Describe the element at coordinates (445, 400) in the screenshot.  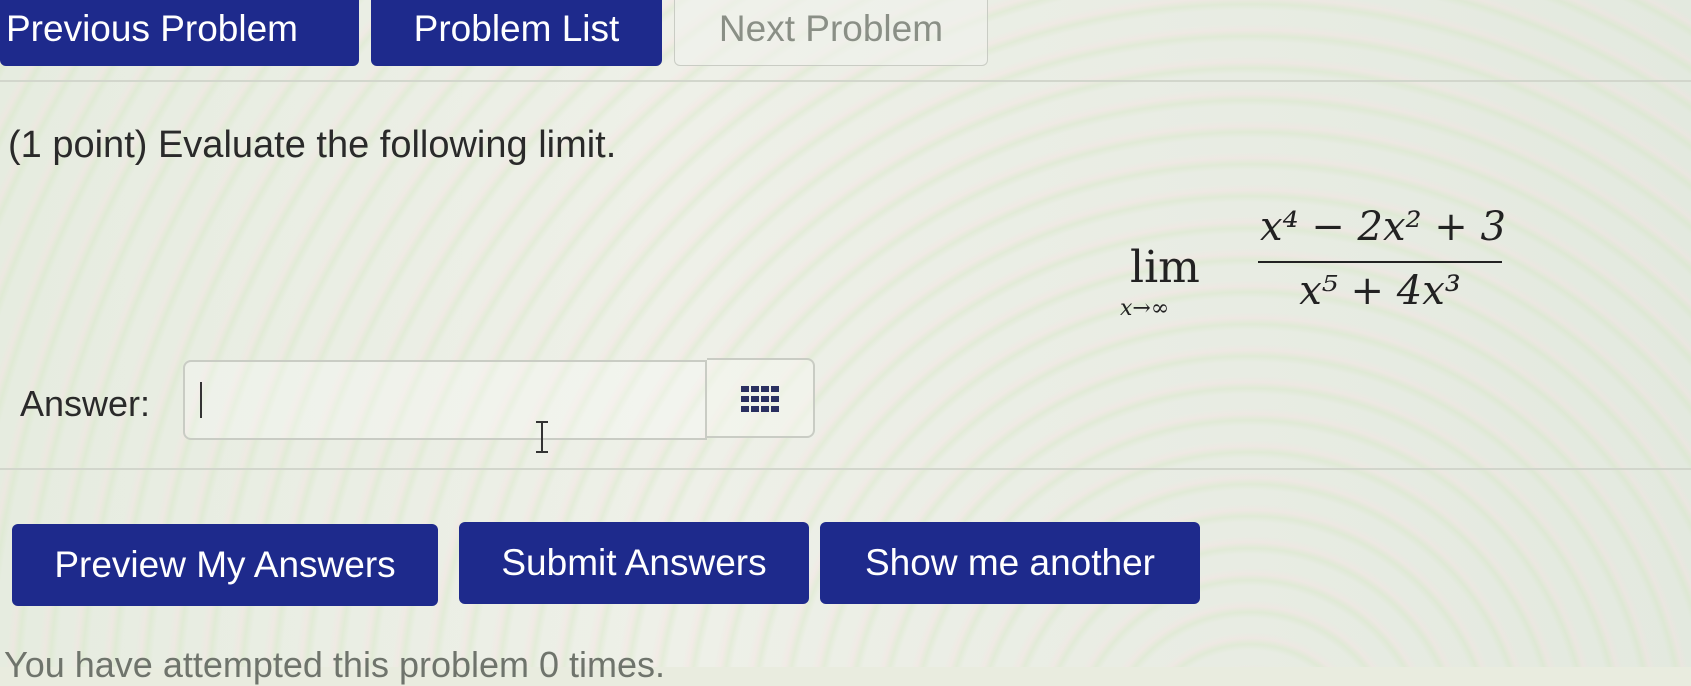
I see `answer-input` at that location.